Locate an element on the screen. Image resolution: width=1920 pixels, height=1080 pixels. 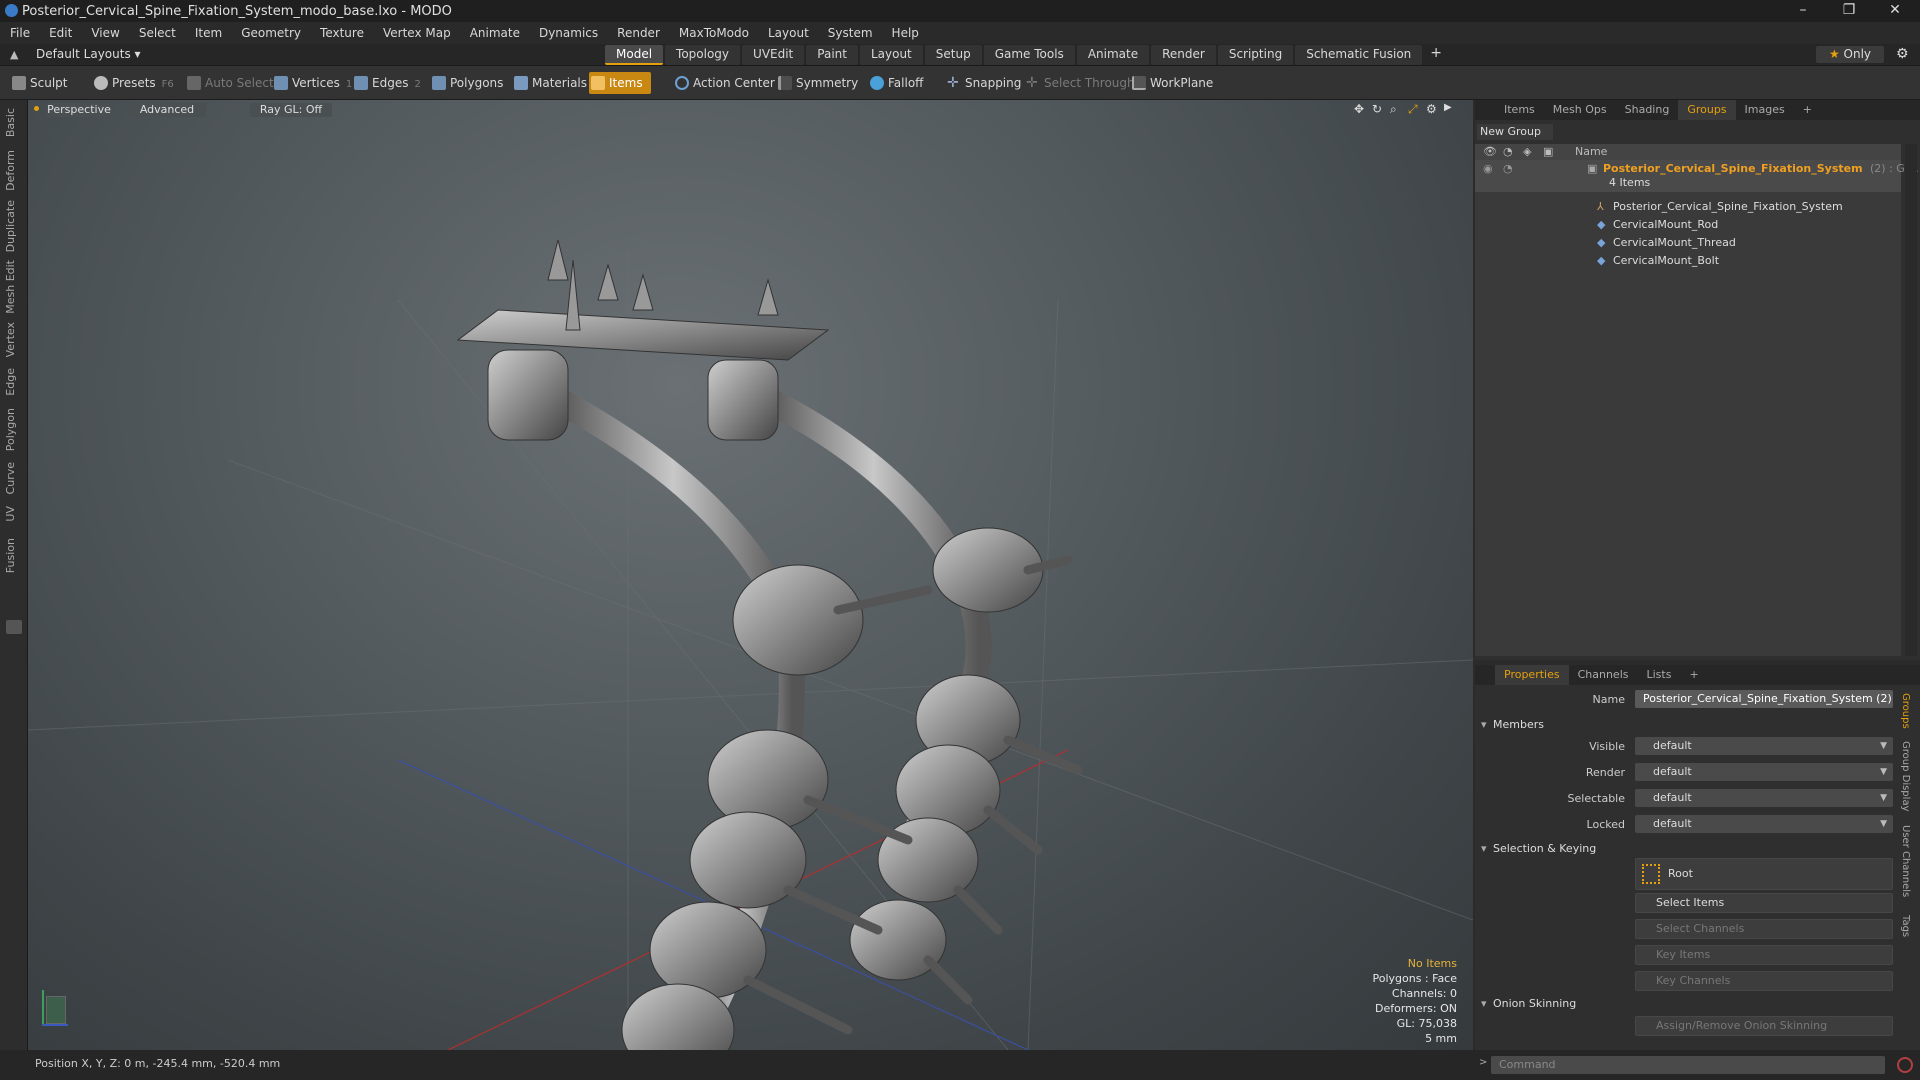
vertices-button: Vertices 1 is located at coordinates (312, 83).